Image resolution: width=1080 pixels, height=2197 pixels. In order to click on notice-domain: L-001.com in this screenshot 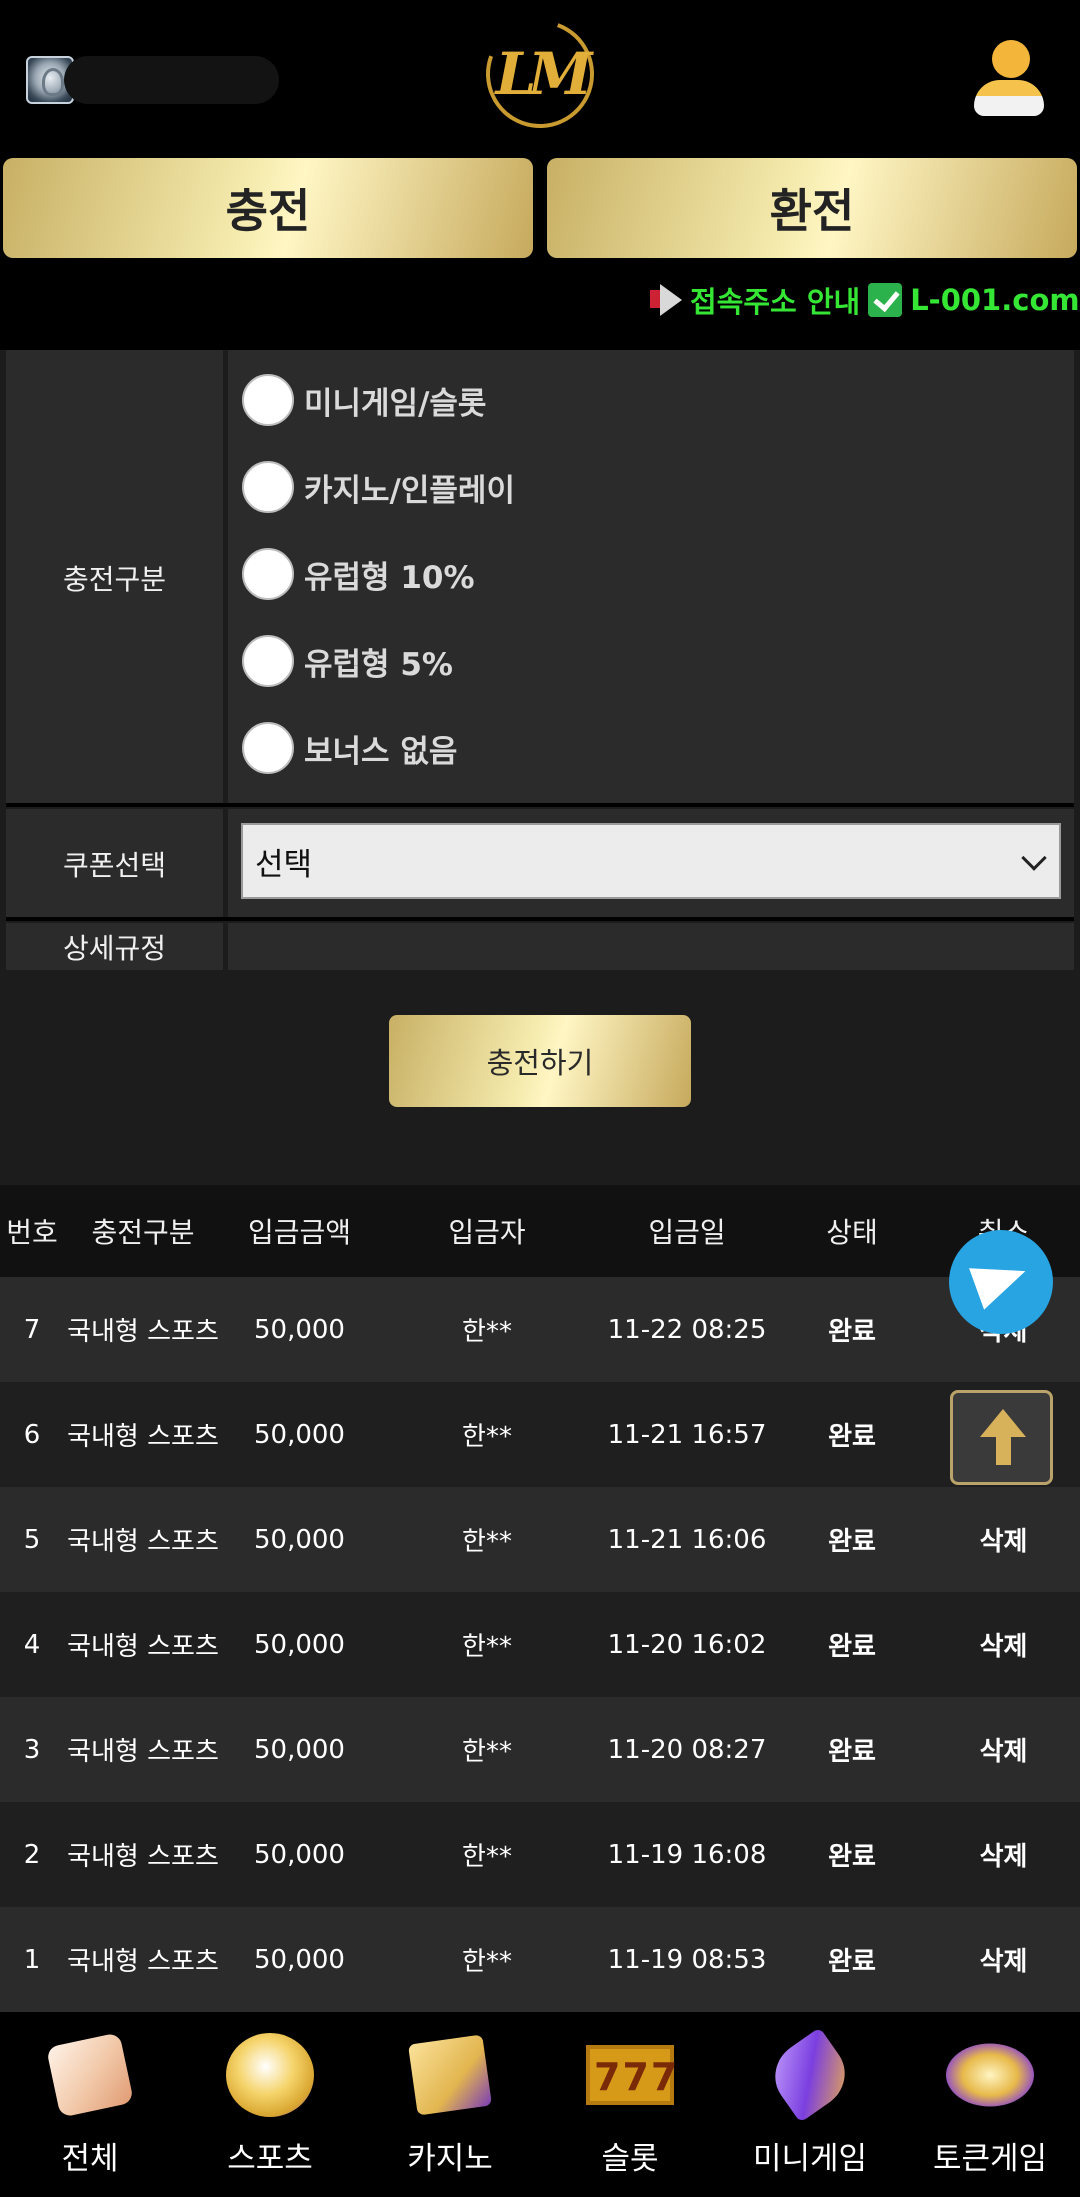, I will do `click(994, 300)`.